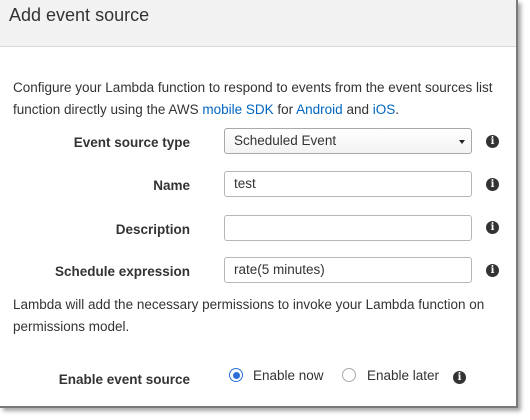 The image size is (530, 420). I want to click on android-link: Android, so click(319, 109).